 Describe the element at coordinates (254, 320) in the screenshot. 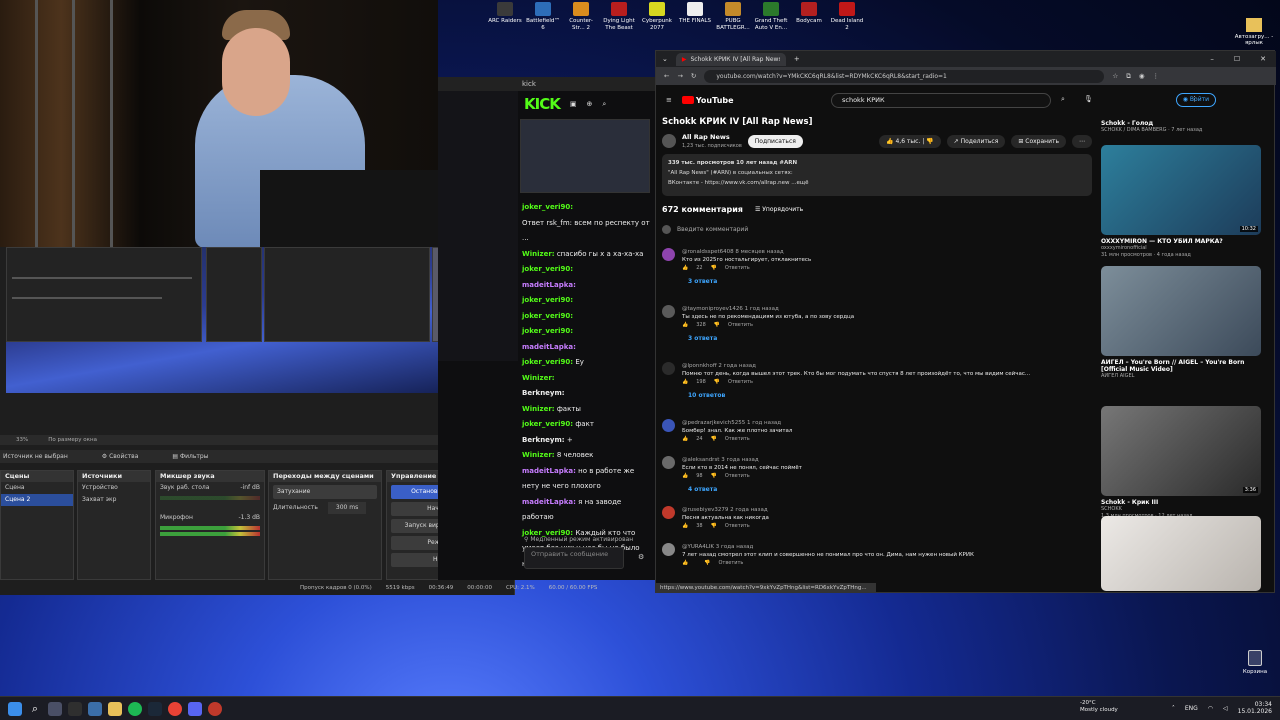

I see `obs-preview` at that location.